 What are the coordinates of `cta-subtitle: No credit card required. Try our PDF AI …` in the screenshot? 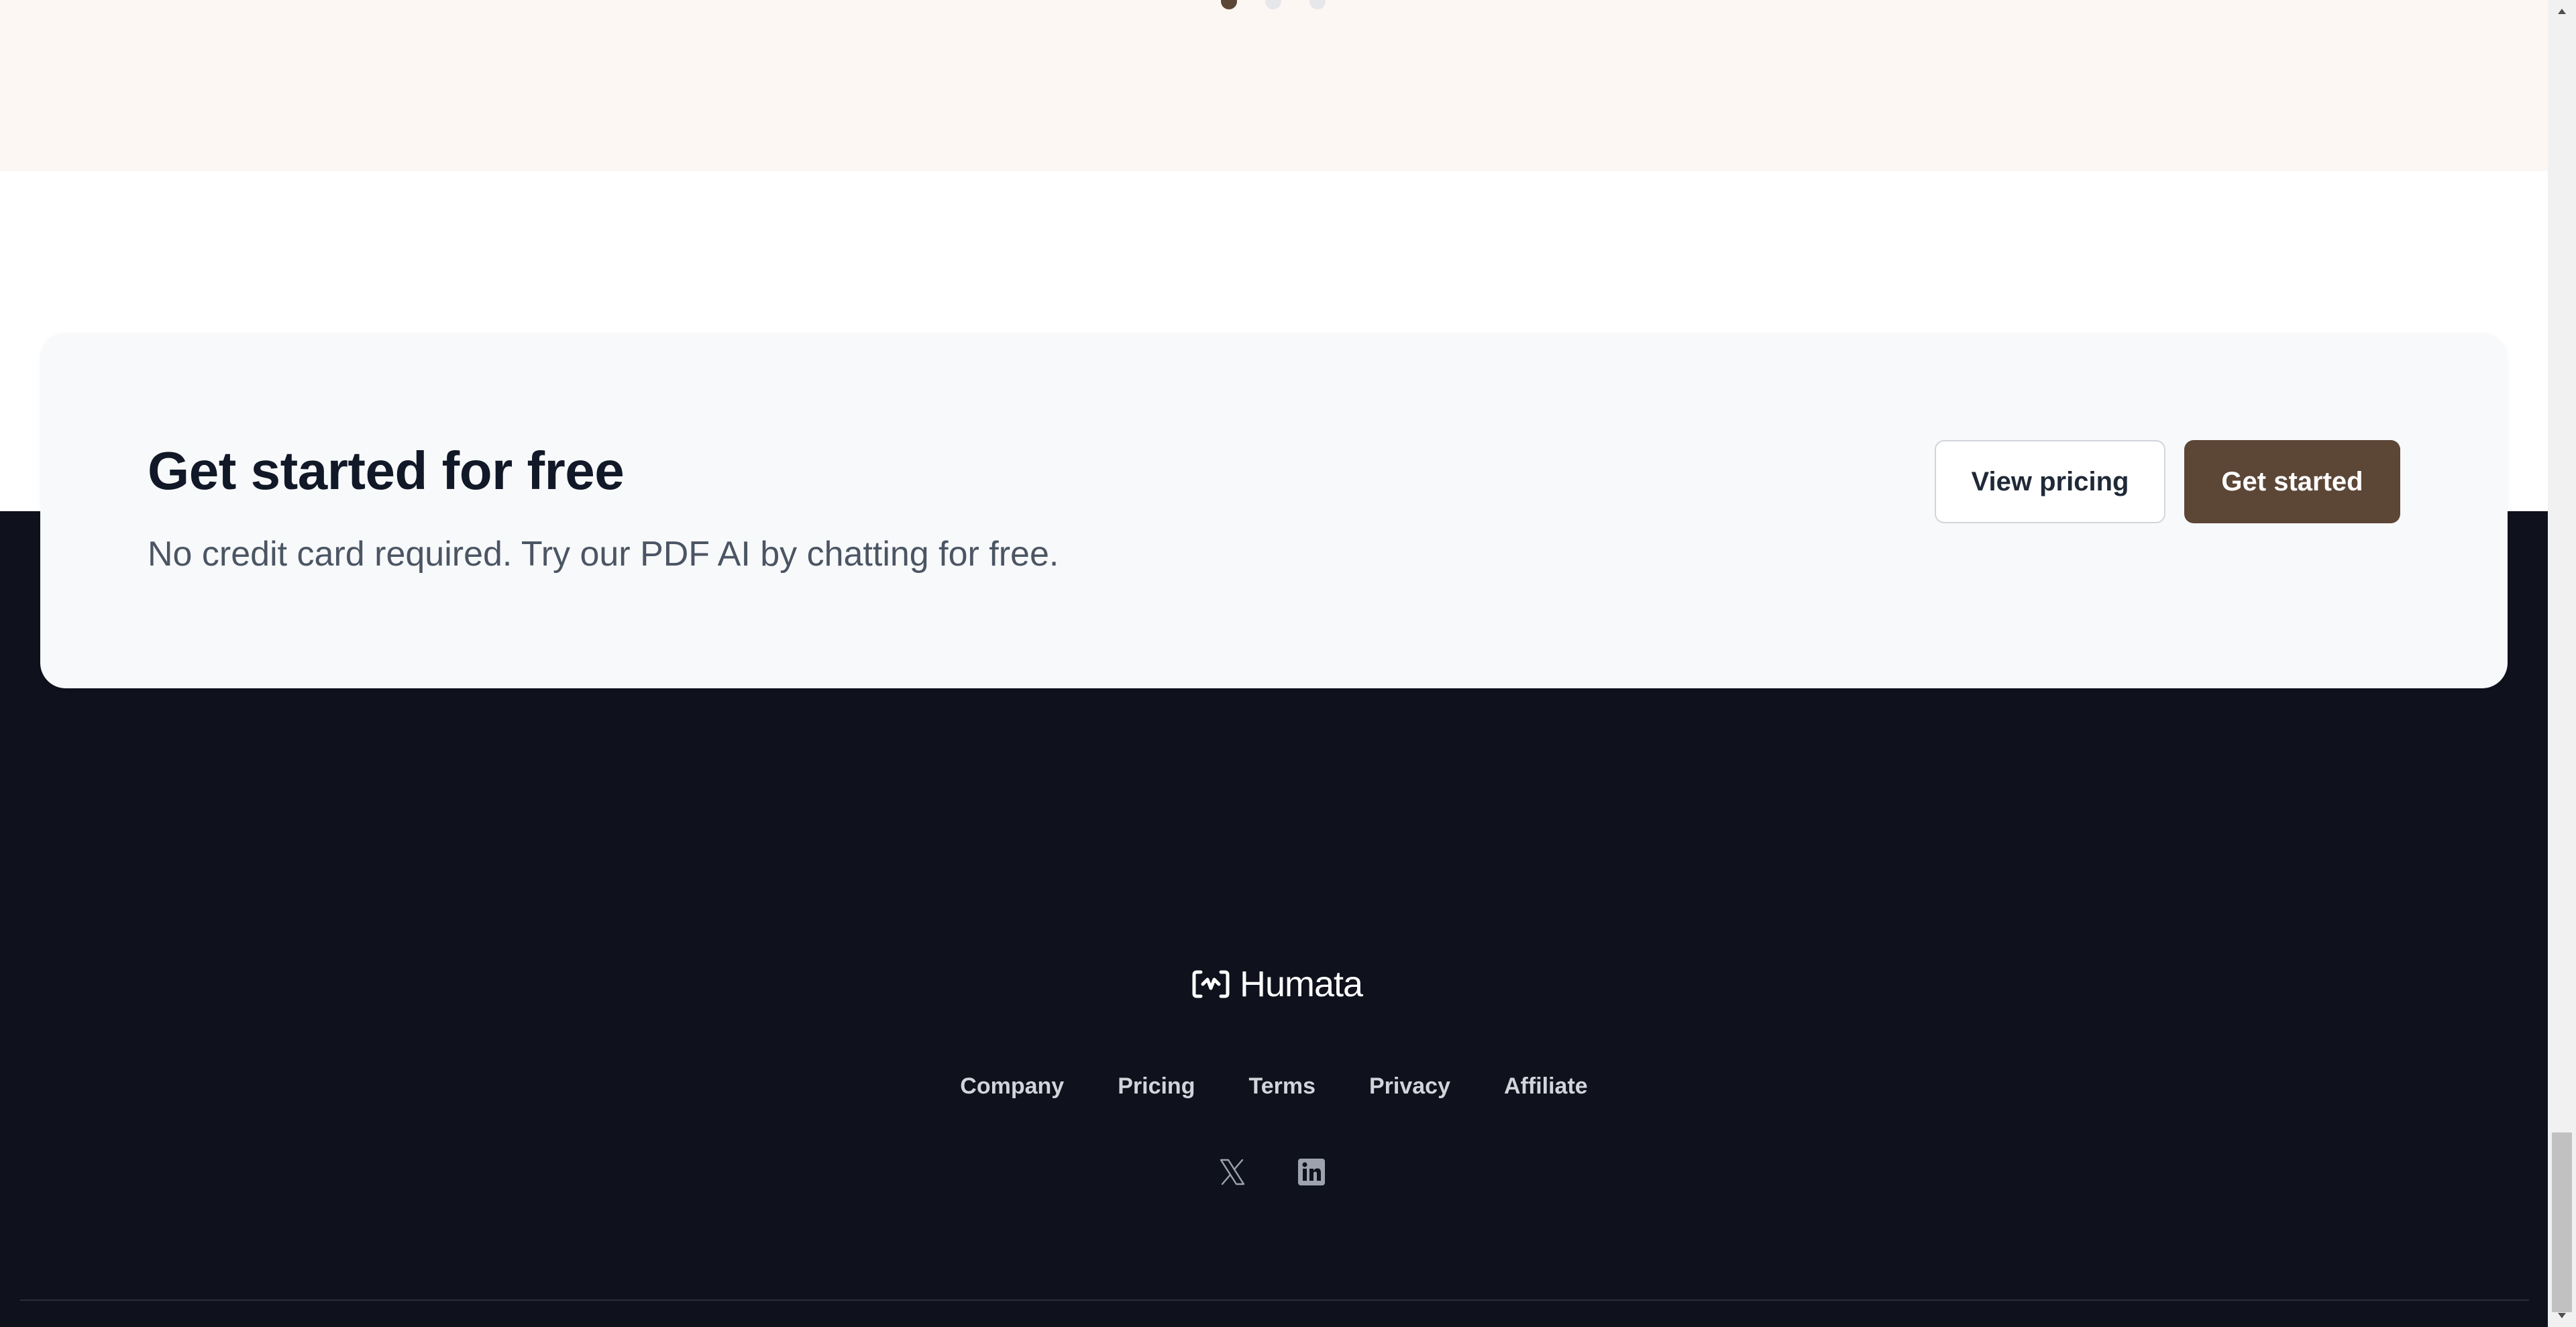 It's located at (603, 554).